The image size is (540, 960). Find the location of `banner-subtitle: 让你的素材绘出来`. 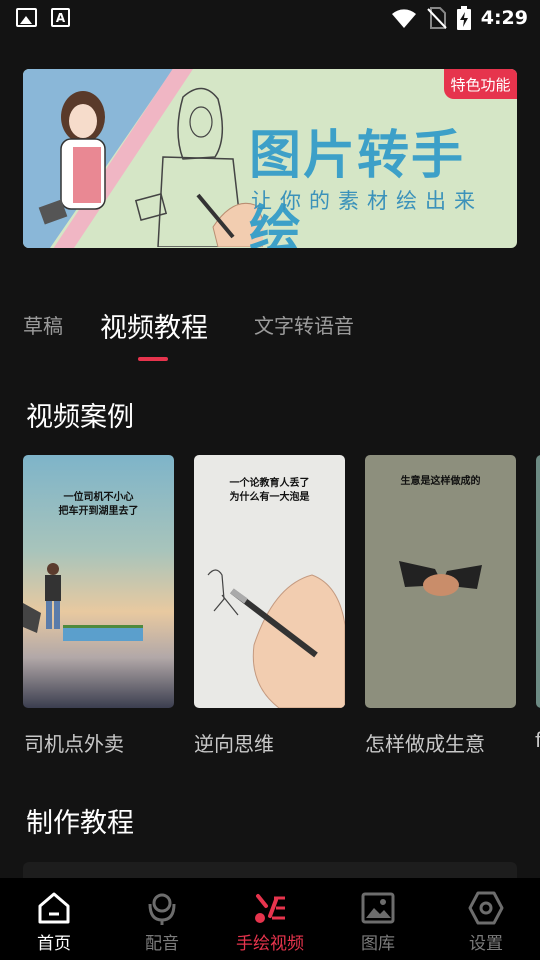

banner-subtitle: 让你的素材绘出来 is located at coordinates (367, 201).